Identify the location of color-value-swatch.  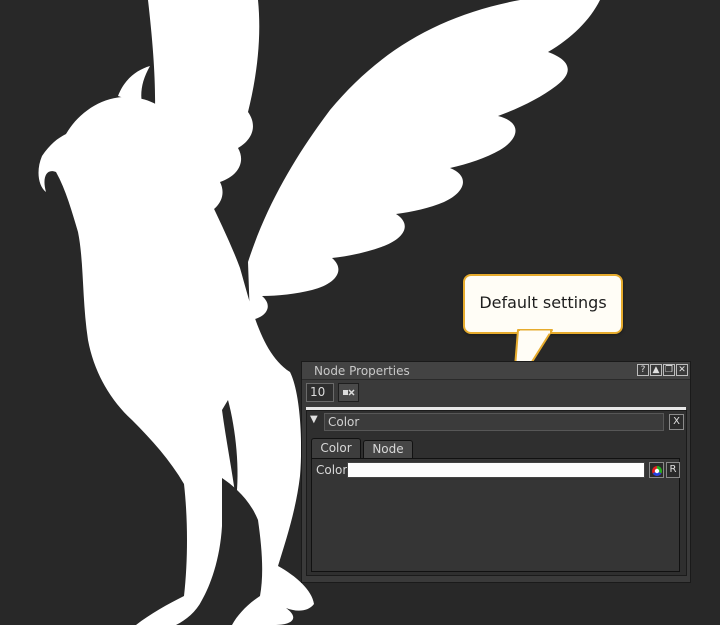
(496, 470).